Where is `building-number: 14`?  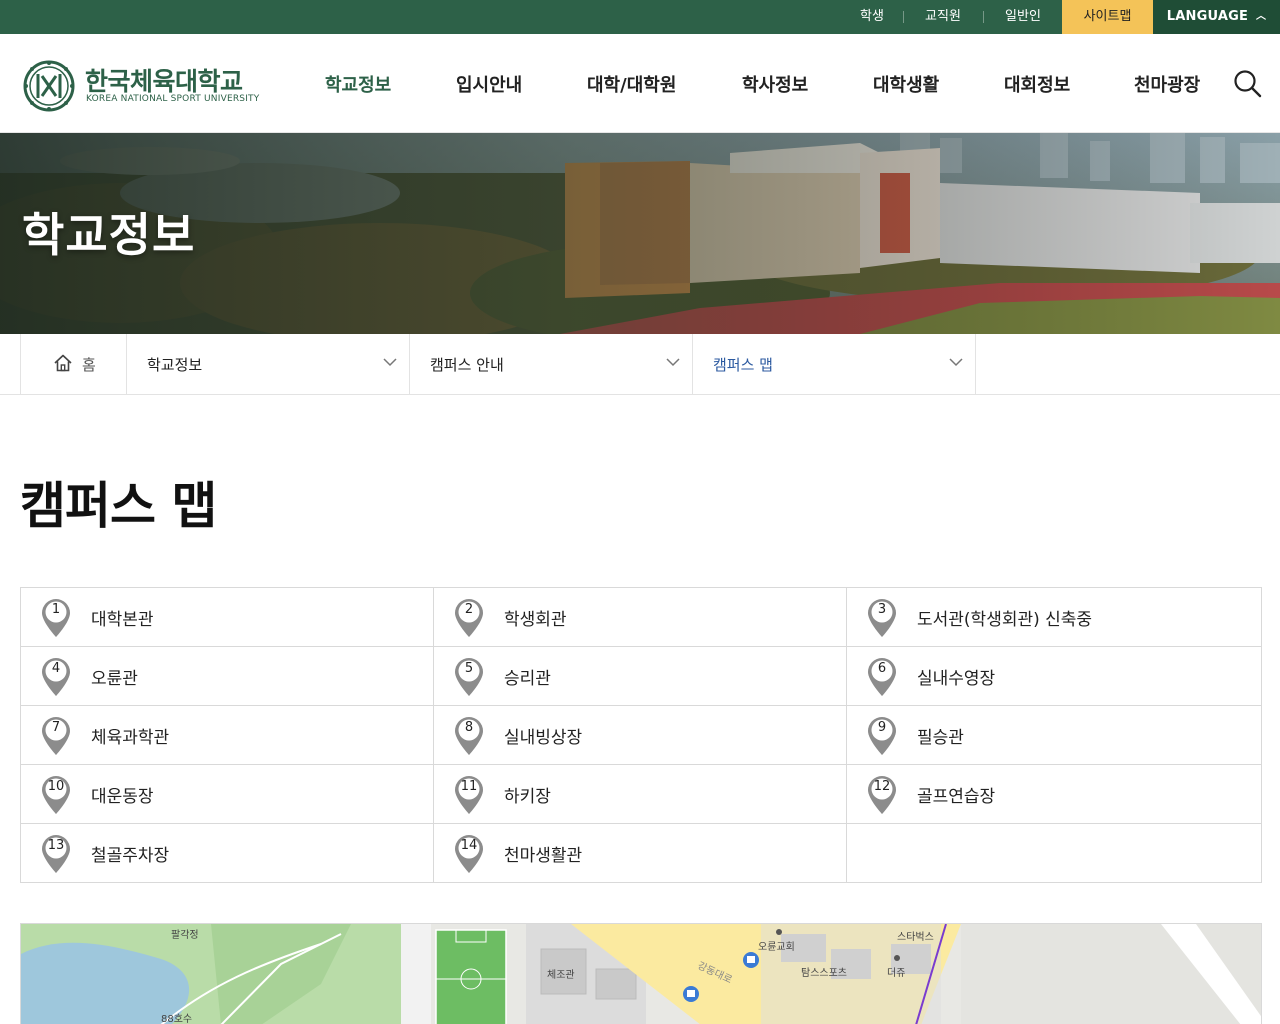
building-number: 14 is located at coordinates (469, 845).